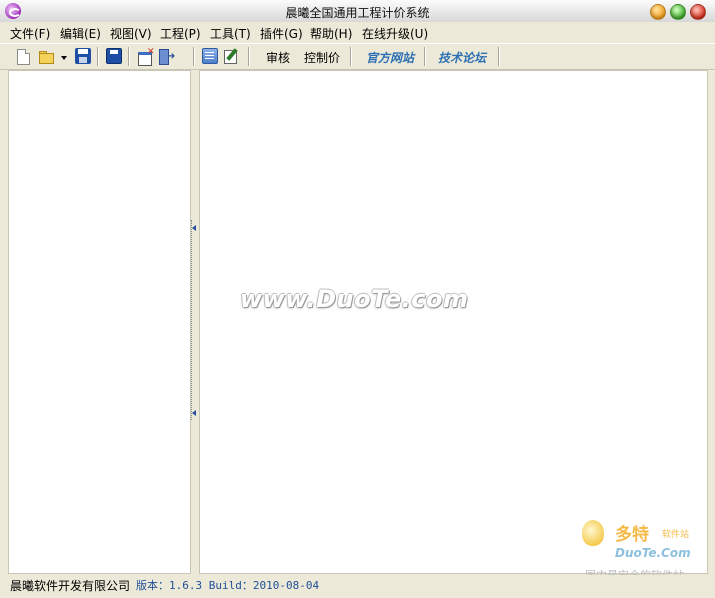  What do you see at coordinates (80, 33) in the screenshot?
I see `menu-edit: 编辑(E)` at bounding box center [80, 33].